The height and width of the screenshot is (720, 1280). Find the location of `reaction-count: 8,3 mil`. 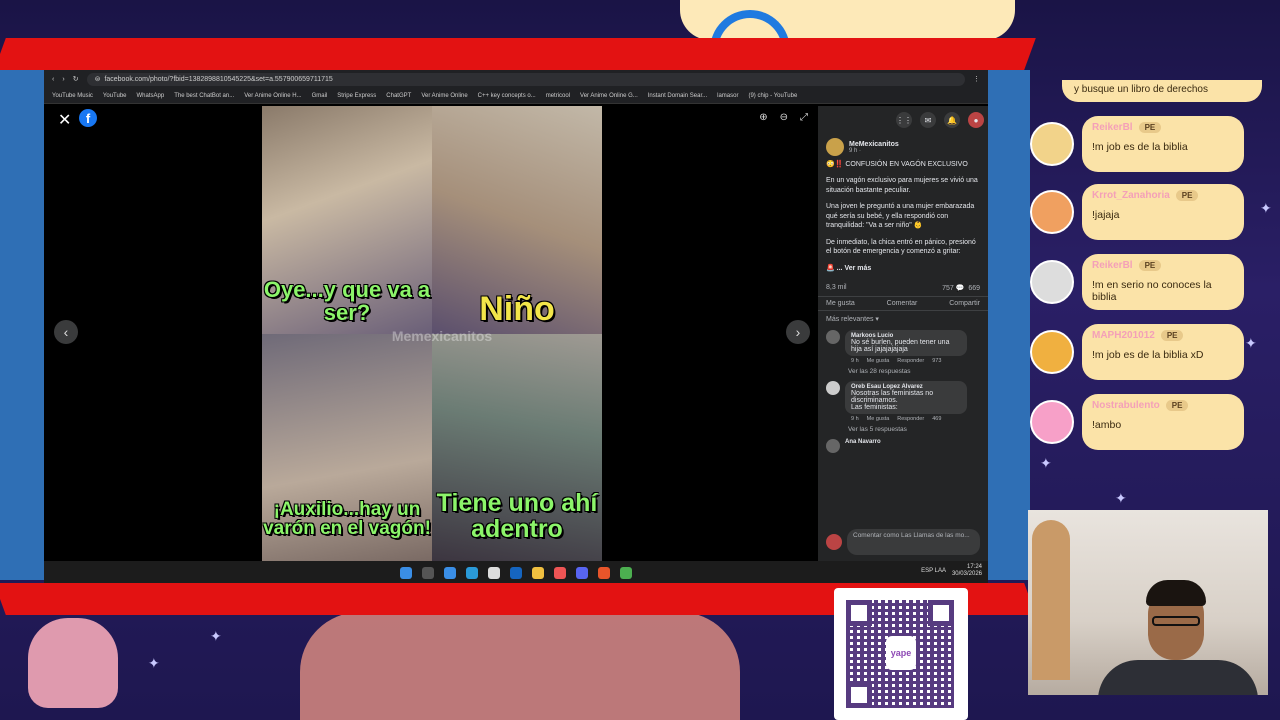

reaction-count: 8,3 mil is located at coordinates (836, 288).